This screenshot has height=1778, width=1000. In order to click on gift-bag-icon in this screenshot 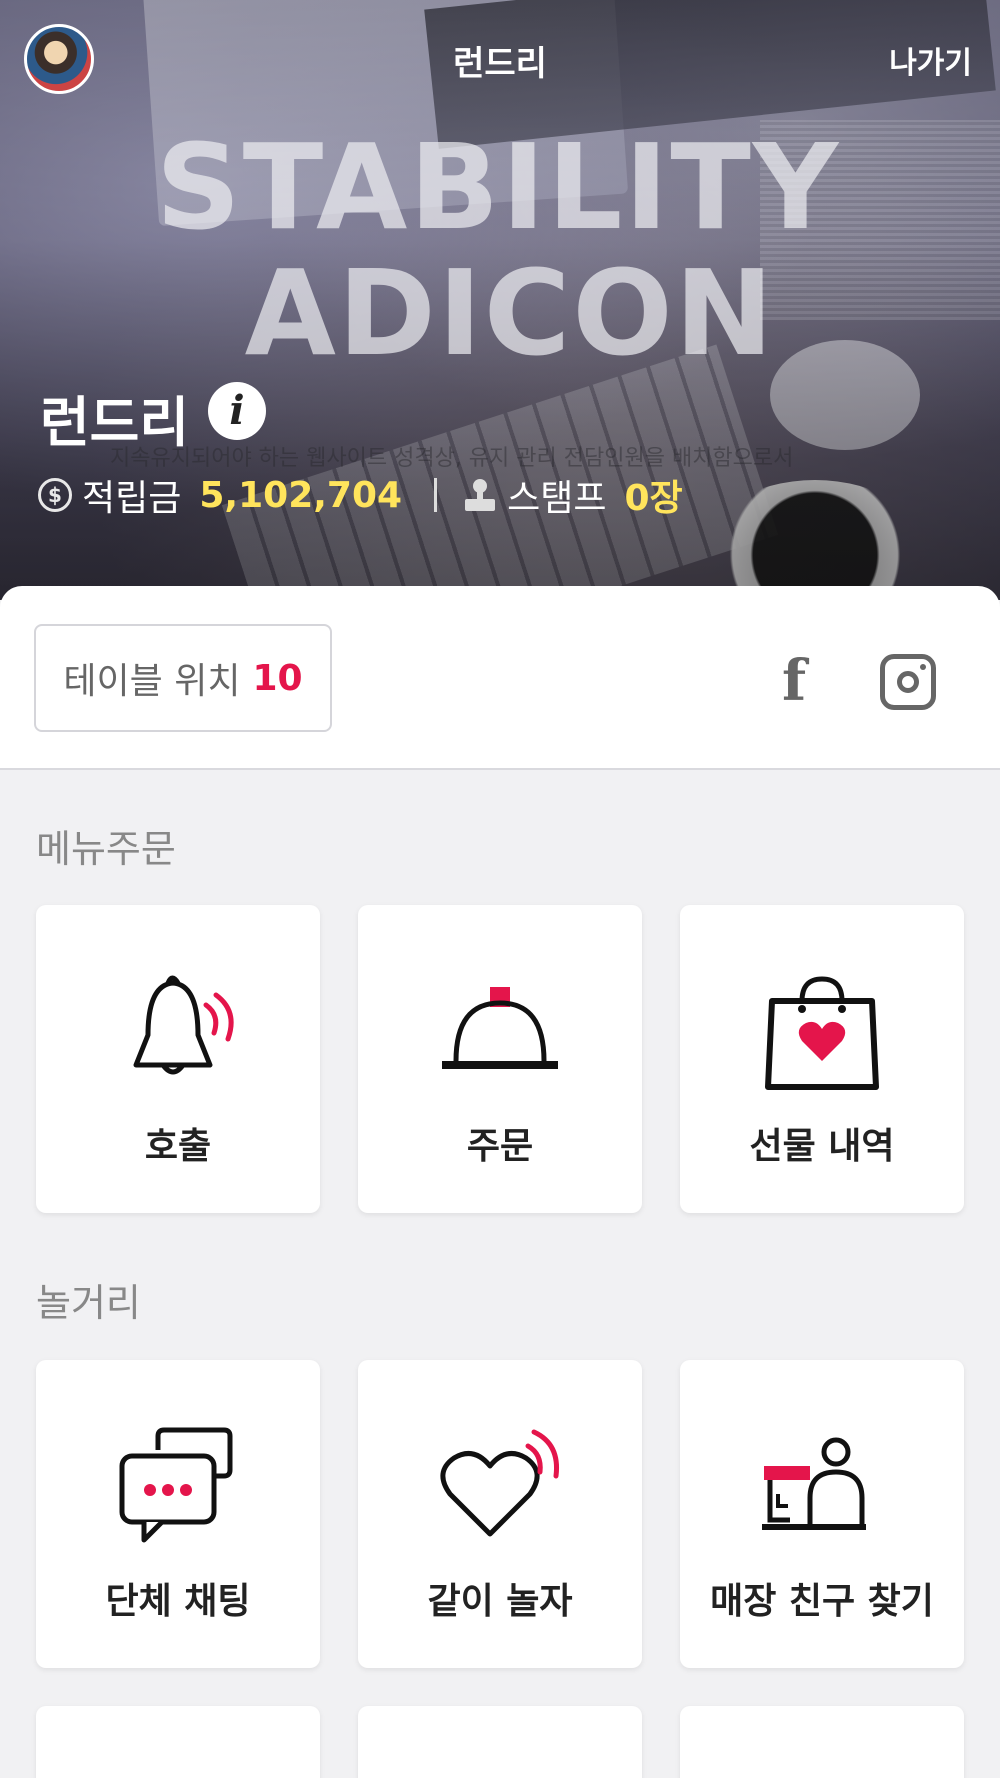, I will do `click(822, 1033)`.